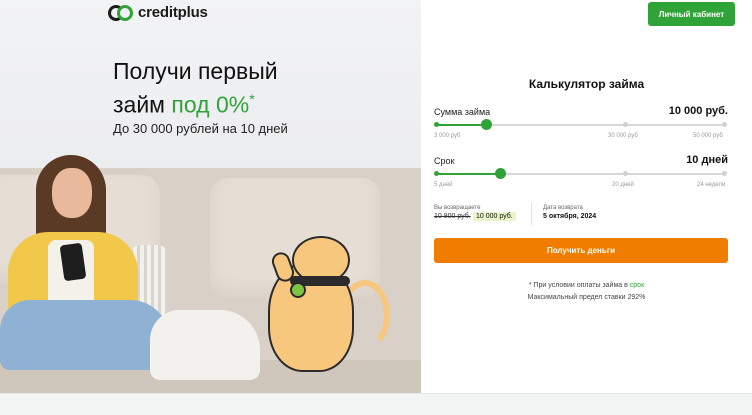 The height and width of the screenshot is (415, 752). I want to click on amount-tick-min: 3 000 руб, so click(447, 136).